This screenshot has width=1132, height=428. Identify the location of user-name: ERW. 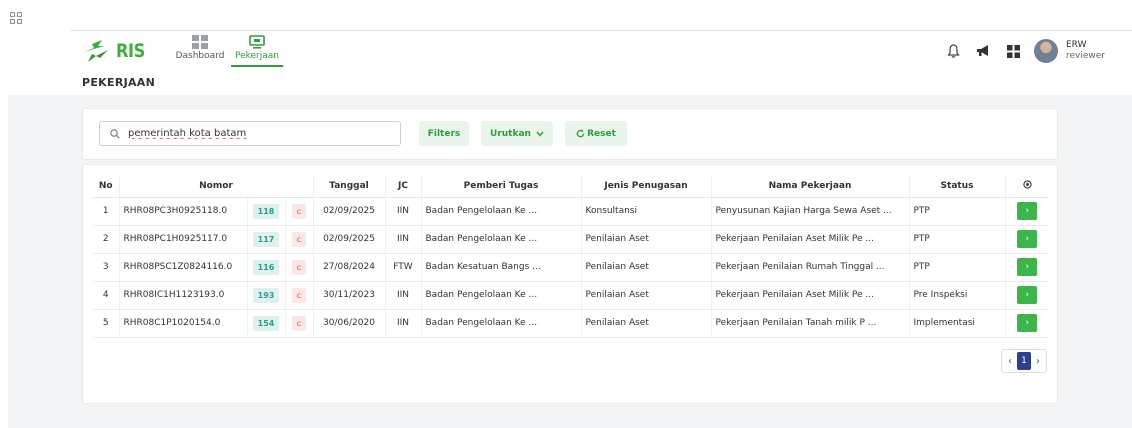
(1076, 45).